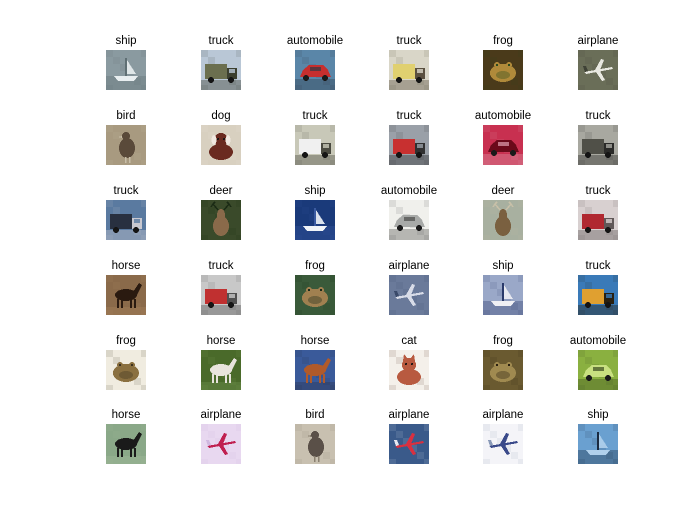 This screenshot has width=700, height=525. I want to click on cat-thumbnail-image, so click(409, 370).